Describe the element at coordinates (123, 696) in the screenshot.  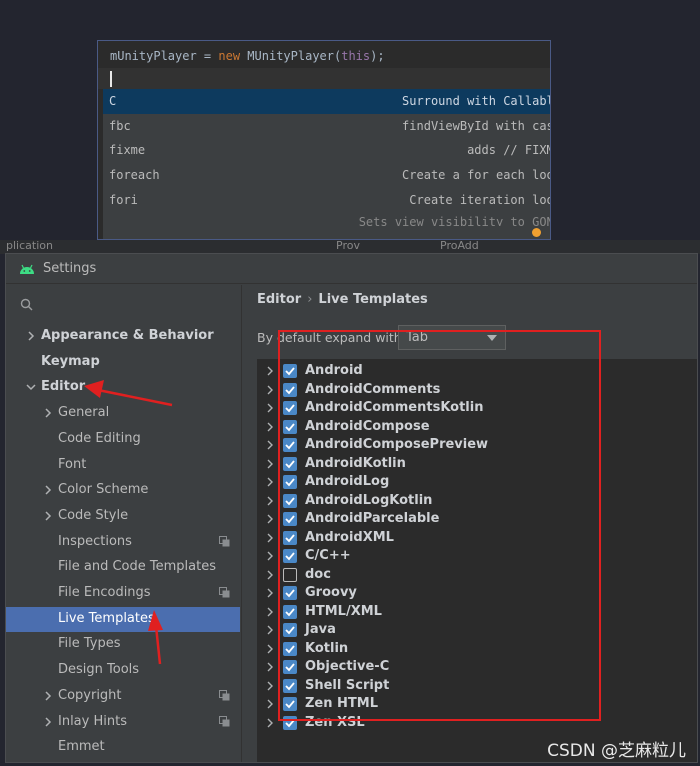
I see `sidebar-item-copyright: Copyright` at that location.